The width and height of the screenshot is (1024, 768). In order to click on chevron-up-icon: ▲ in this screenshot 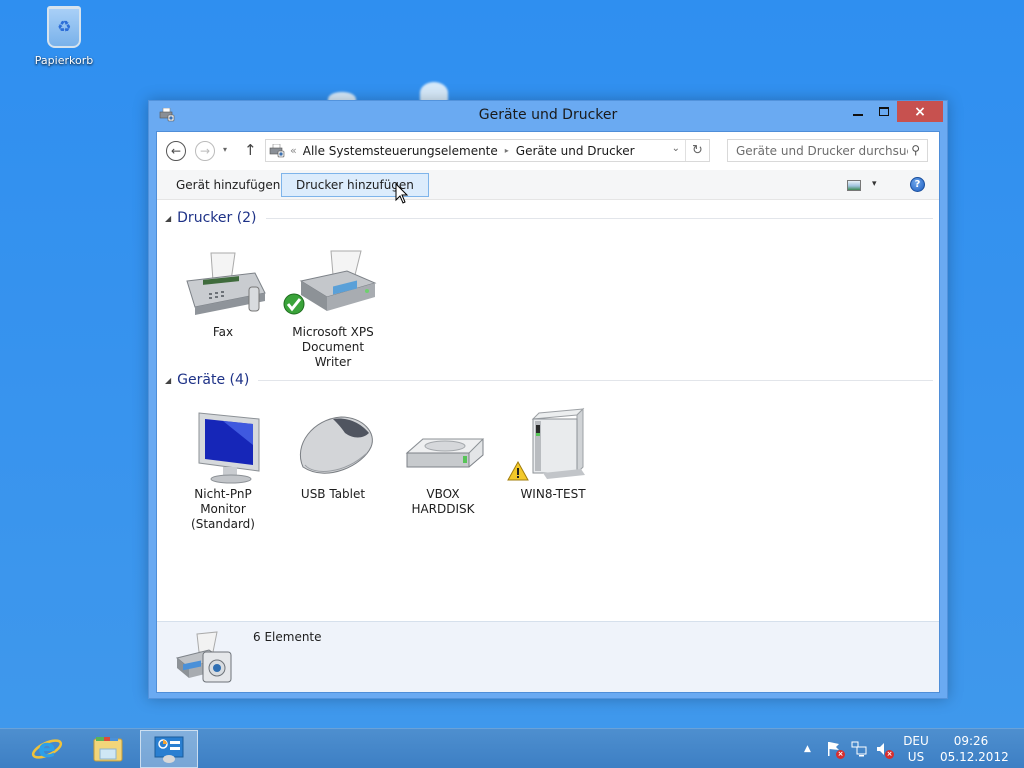, I will do `click(807, 749)`.